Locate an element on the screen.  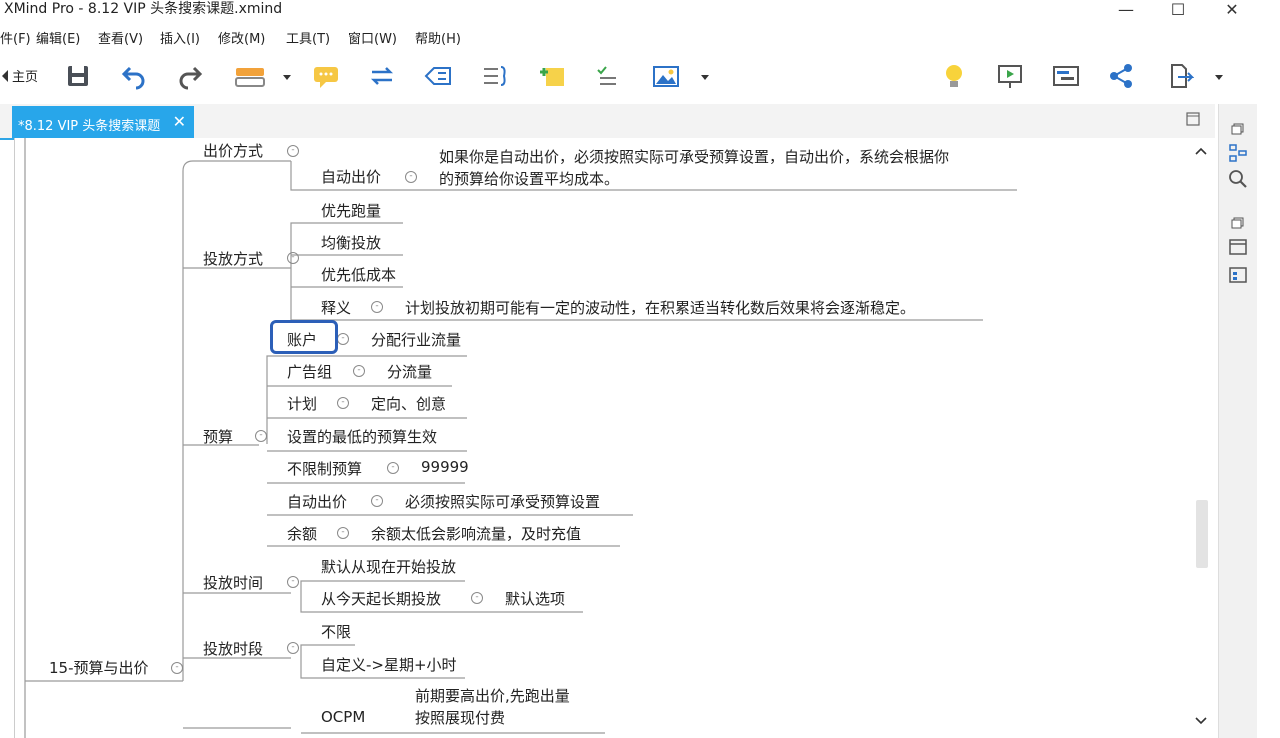
note-icon is located at coordinates (552, 76).